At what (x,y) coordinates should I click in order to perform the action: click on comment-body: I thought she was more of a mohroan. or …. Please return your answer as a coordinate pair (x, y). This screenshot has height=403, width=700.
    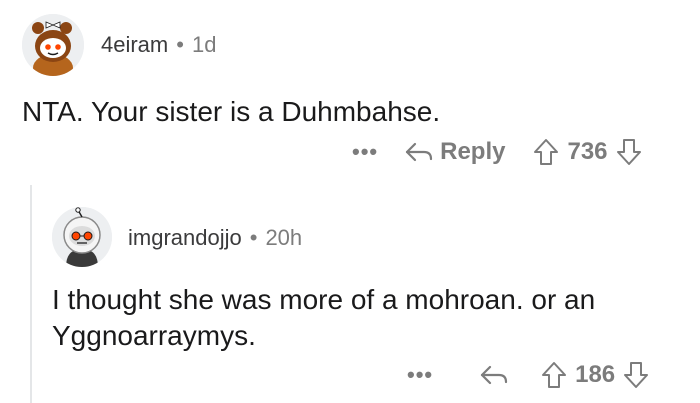
    Looking at the image, I should click on (324, 317).